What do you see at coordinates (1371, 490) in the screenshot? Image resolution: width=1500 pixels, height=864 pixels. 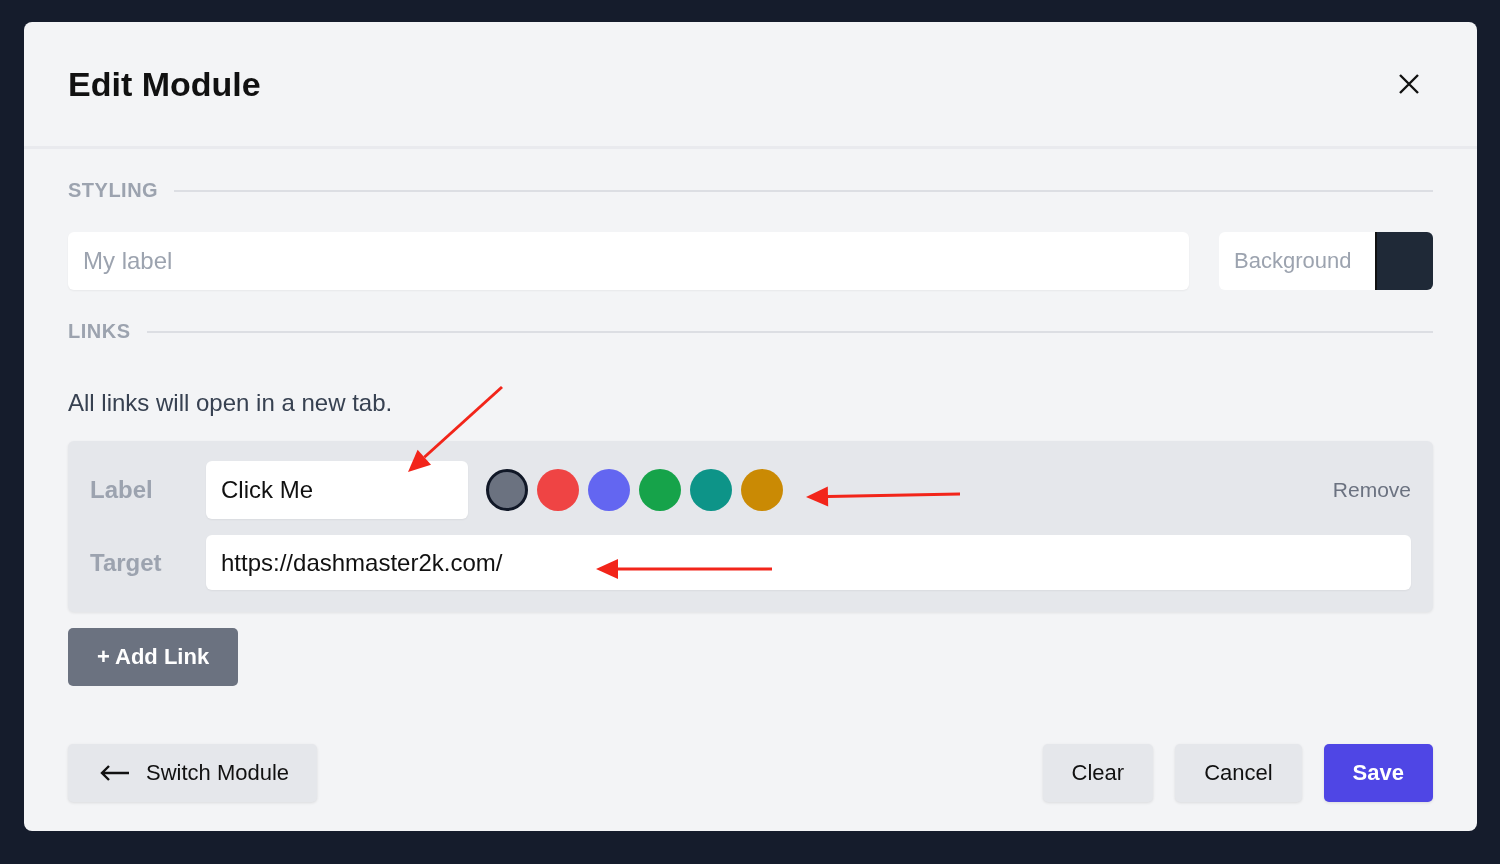 I see `remove-link: Remove` at bounding box center [1371, 490].